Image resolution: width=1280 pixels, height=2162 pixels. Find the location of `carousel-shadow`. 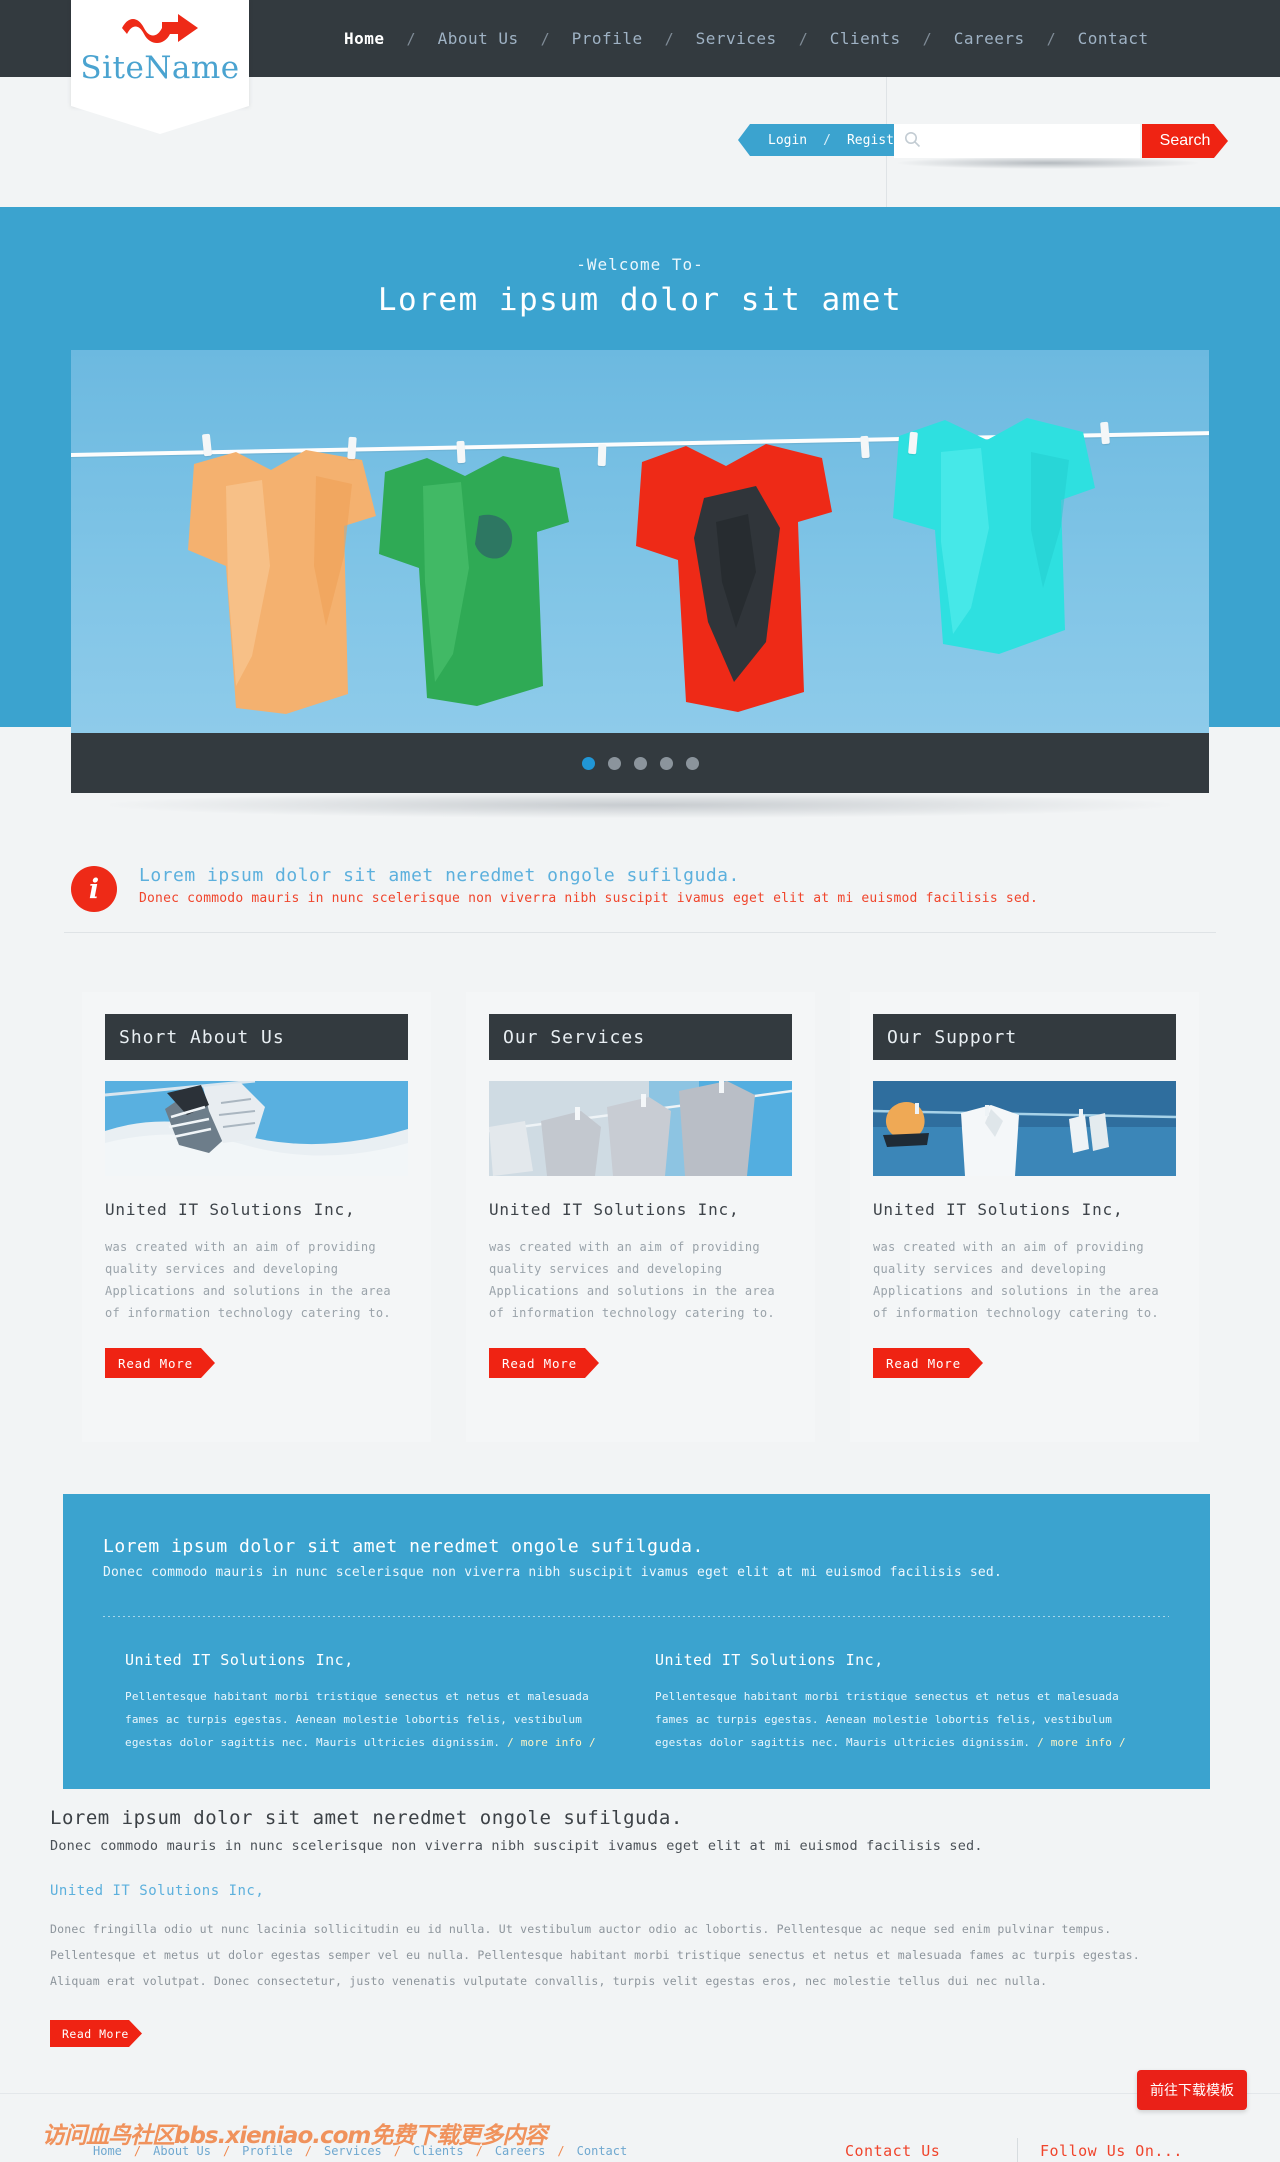

carousel-shadow is located at coordinates (640, 805).